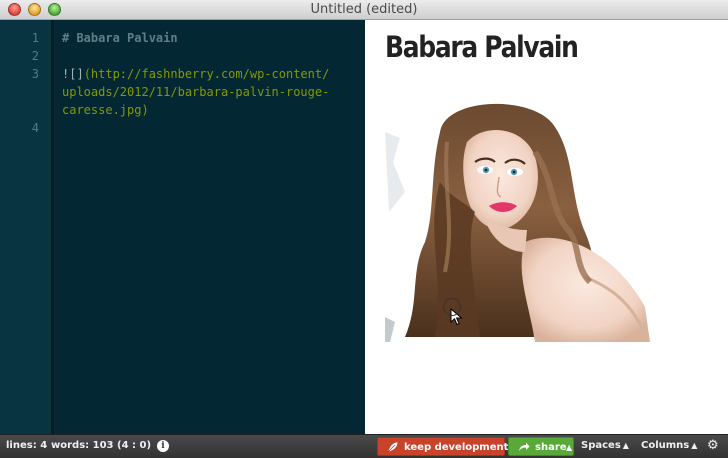  What do you see at coordinates (665, 445) in the screenshot?
I see `columns-label: Columns` at bounding box center [665, 445].